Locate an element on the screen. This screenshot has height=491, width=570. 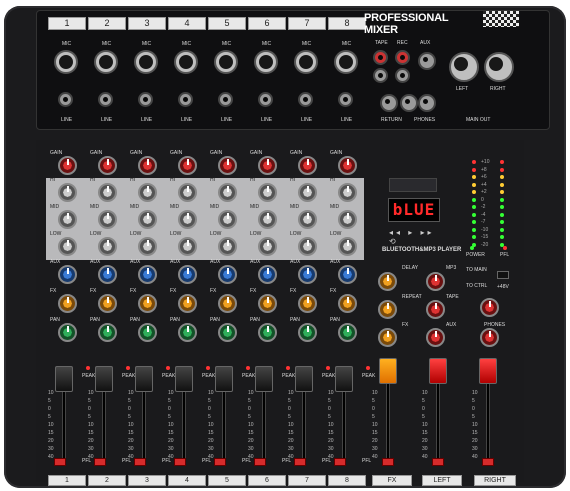
aux-knob-ch3 is located at coordinates (147, 274).